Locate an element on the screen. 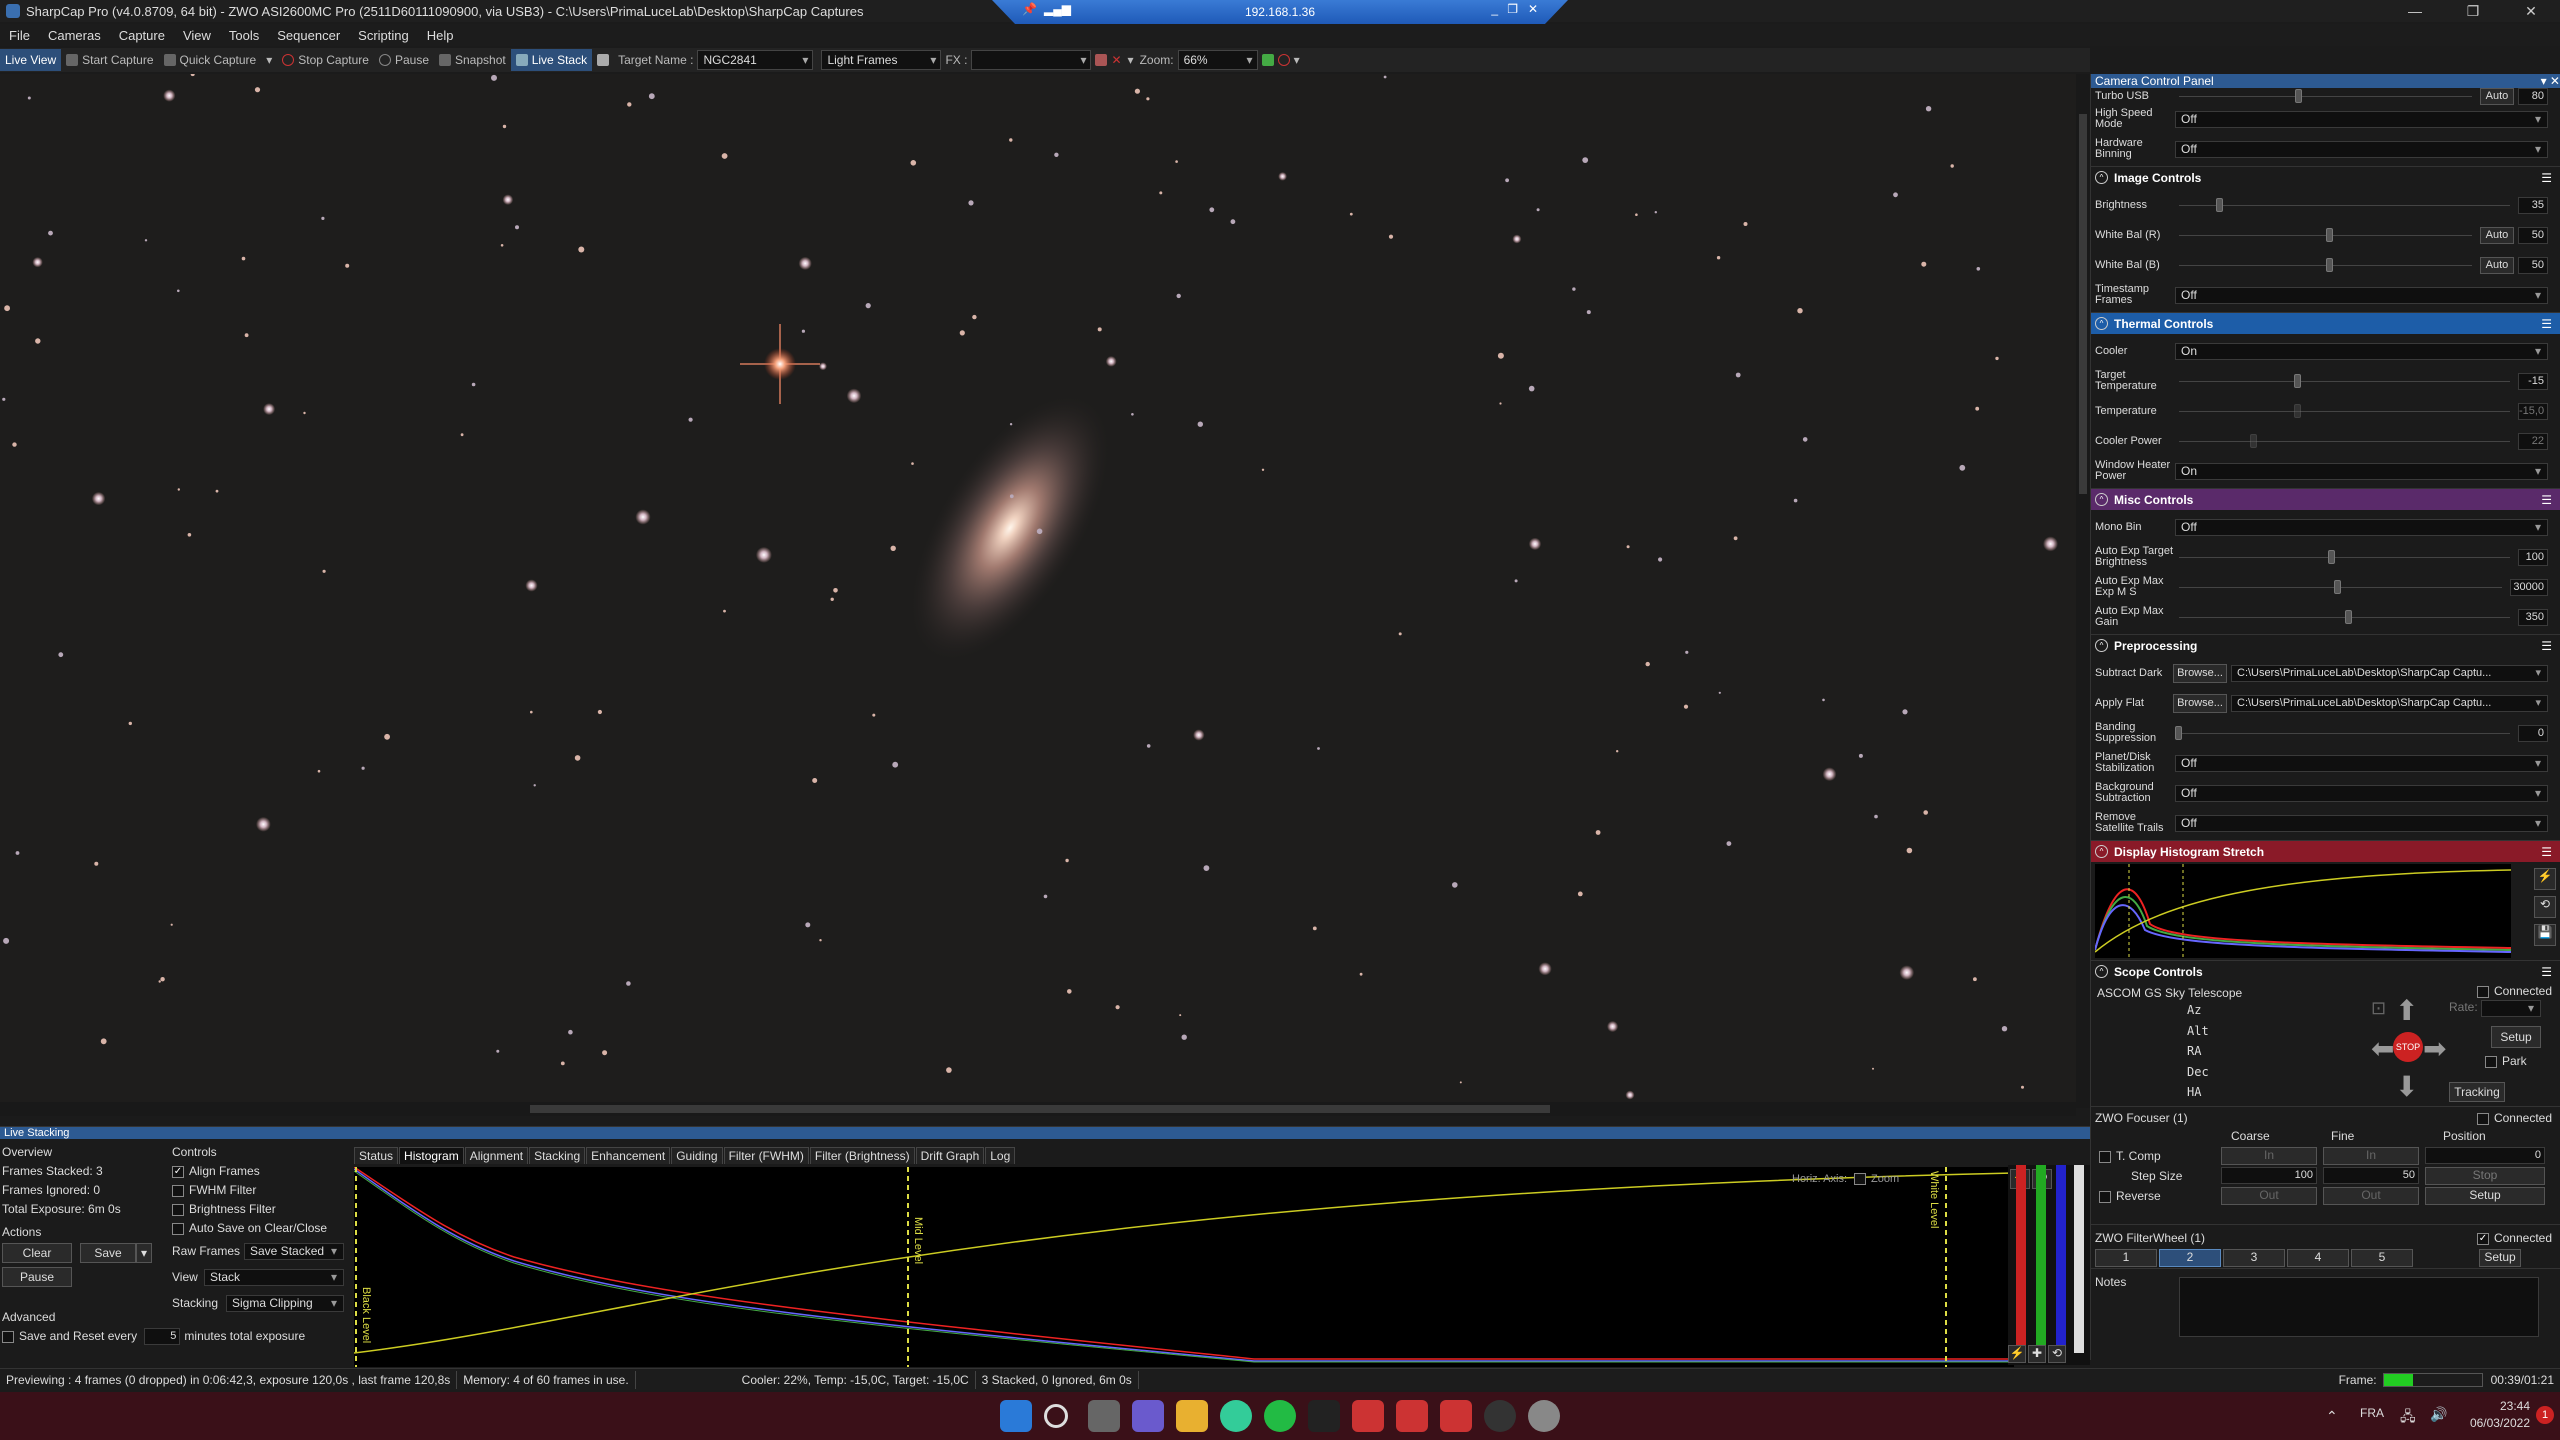  app-red-1-icon is located at coordinates (1368, 1416).